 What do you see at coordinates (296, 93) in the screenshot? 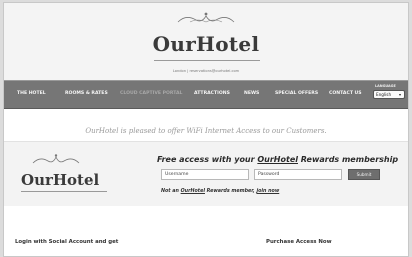
I see `nav-item-special-offers: SPECIAL OFFERS` at bounding box center [296, 93].